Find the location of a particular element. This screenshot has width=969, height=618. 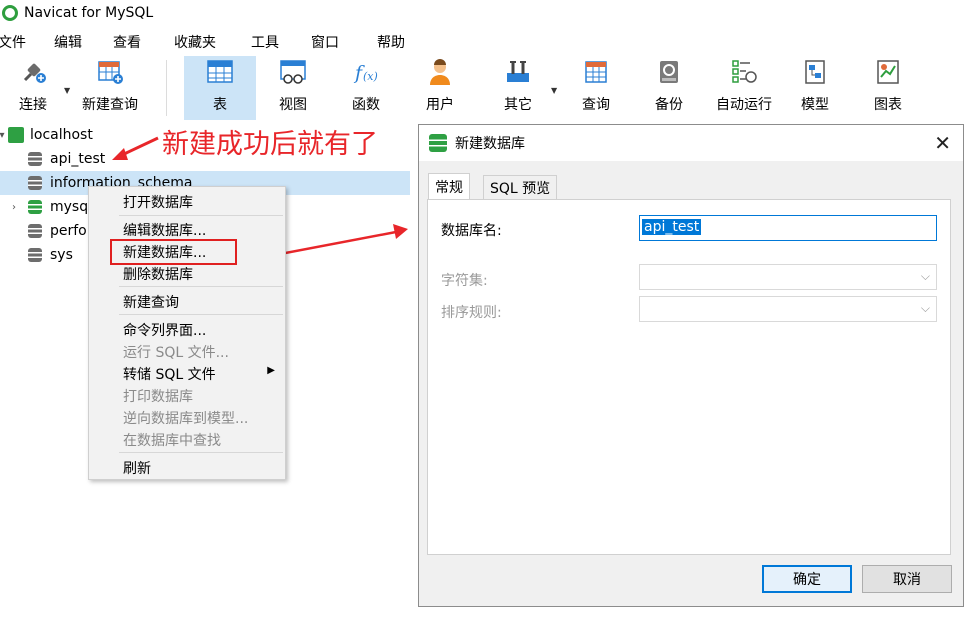

chart-label: 图表 is located at coordinates (888, 105).